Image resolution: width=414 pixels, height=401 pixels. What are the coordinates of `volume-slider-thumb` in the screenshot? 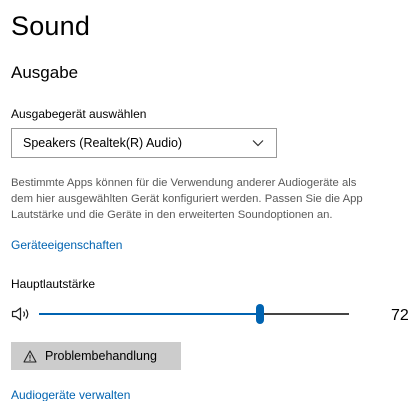 It's located at (260, 314).